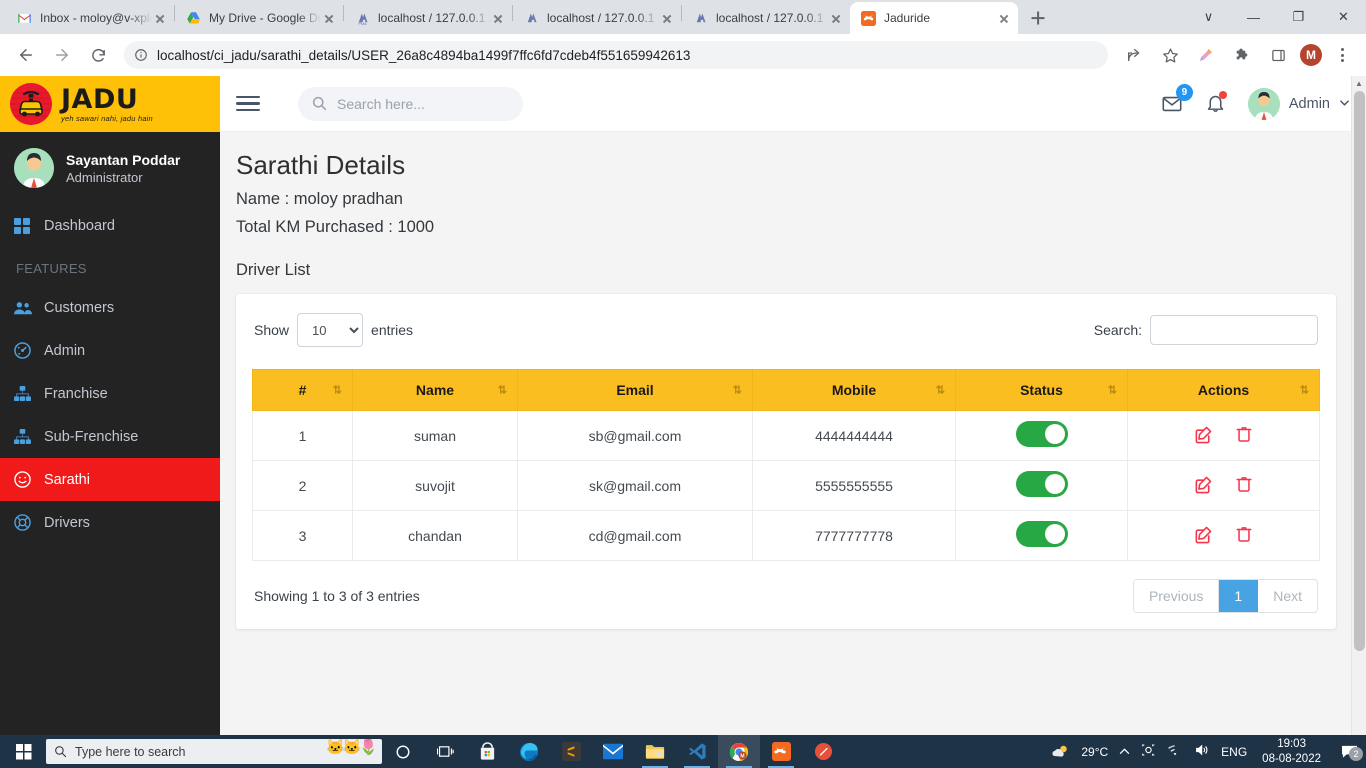 Image resolution: width=1366 pixels, height=768 pixels. Describe the element at coordinates (635, 390) in the screenshot. I see `column-header-email: Email ⇅` at that location.